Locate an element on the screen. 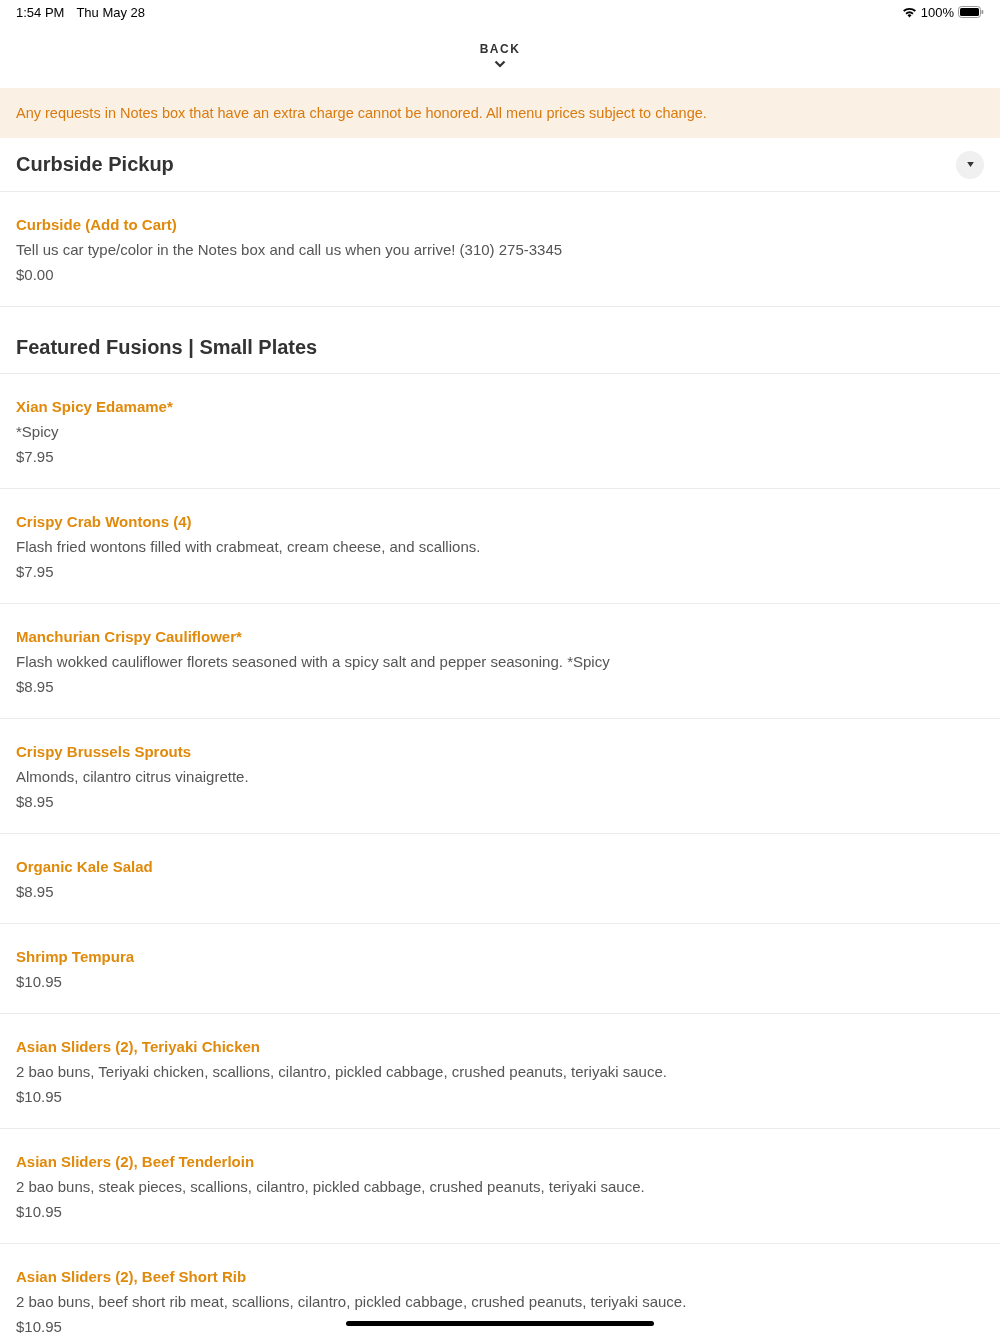 Image resolution: width=1000 pixels, height=1334 pixels. item-description: Flash wokked cauliflower florets seasoned with a spicy salt and pepper seasoning. *Spicy is located at coordinates (313, 662).